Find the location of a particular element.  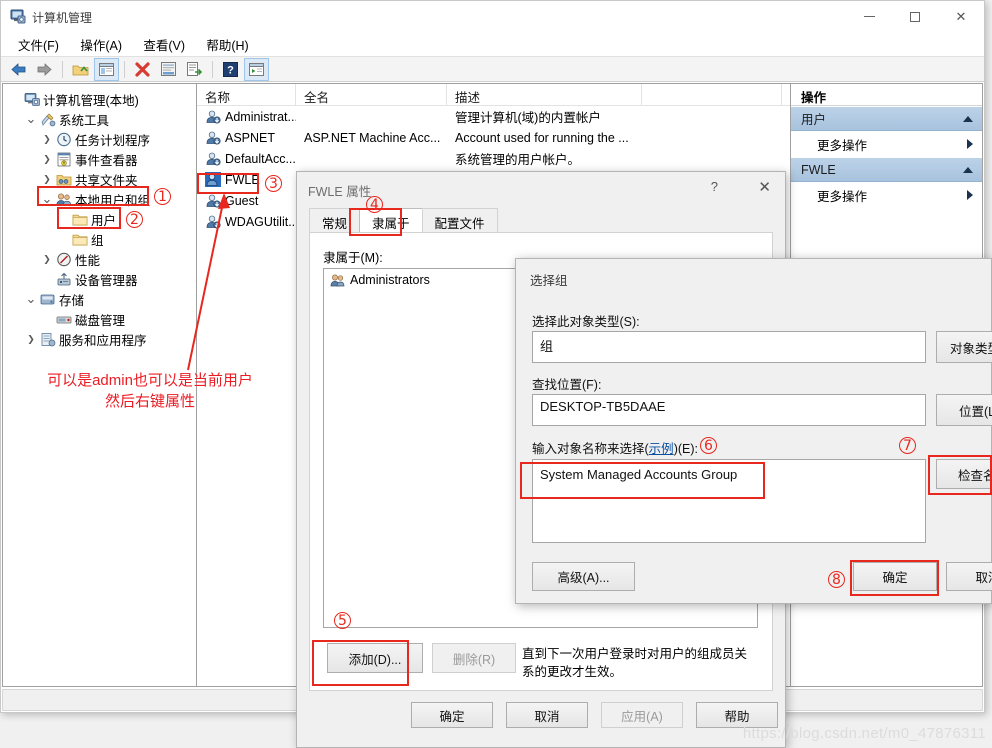

close-button: ✕ is located at coordinates (961, 16).